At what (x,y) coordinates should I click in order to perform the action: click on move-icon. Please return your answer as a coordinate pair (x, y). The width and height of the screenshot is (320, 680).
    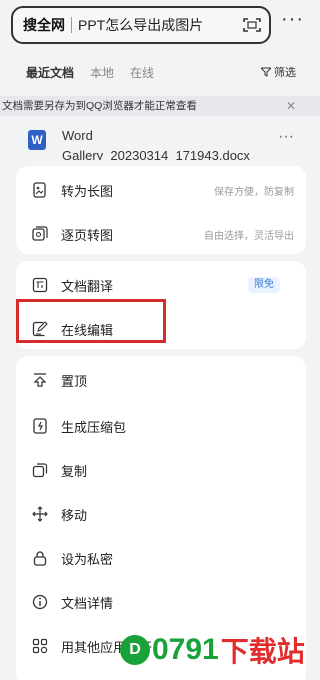
    Looking at the image, I should click on (40, 514).